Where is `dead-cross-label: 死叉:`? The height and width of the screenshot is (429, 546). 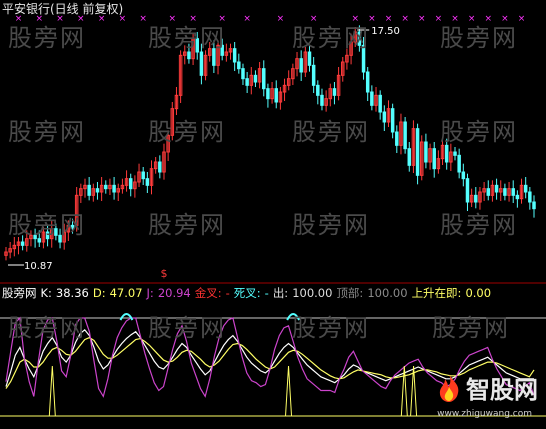 dead-cross-label: 死叉: is located at coordinates (247, 293).